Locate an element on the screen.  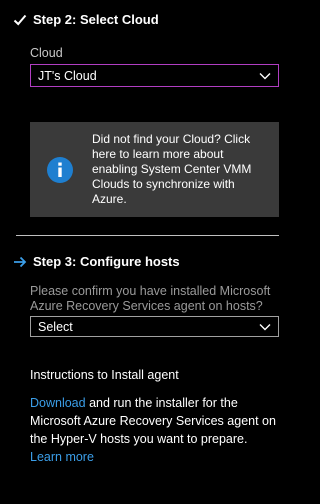
arrow-right-icon is located at coordinates (20, 261).